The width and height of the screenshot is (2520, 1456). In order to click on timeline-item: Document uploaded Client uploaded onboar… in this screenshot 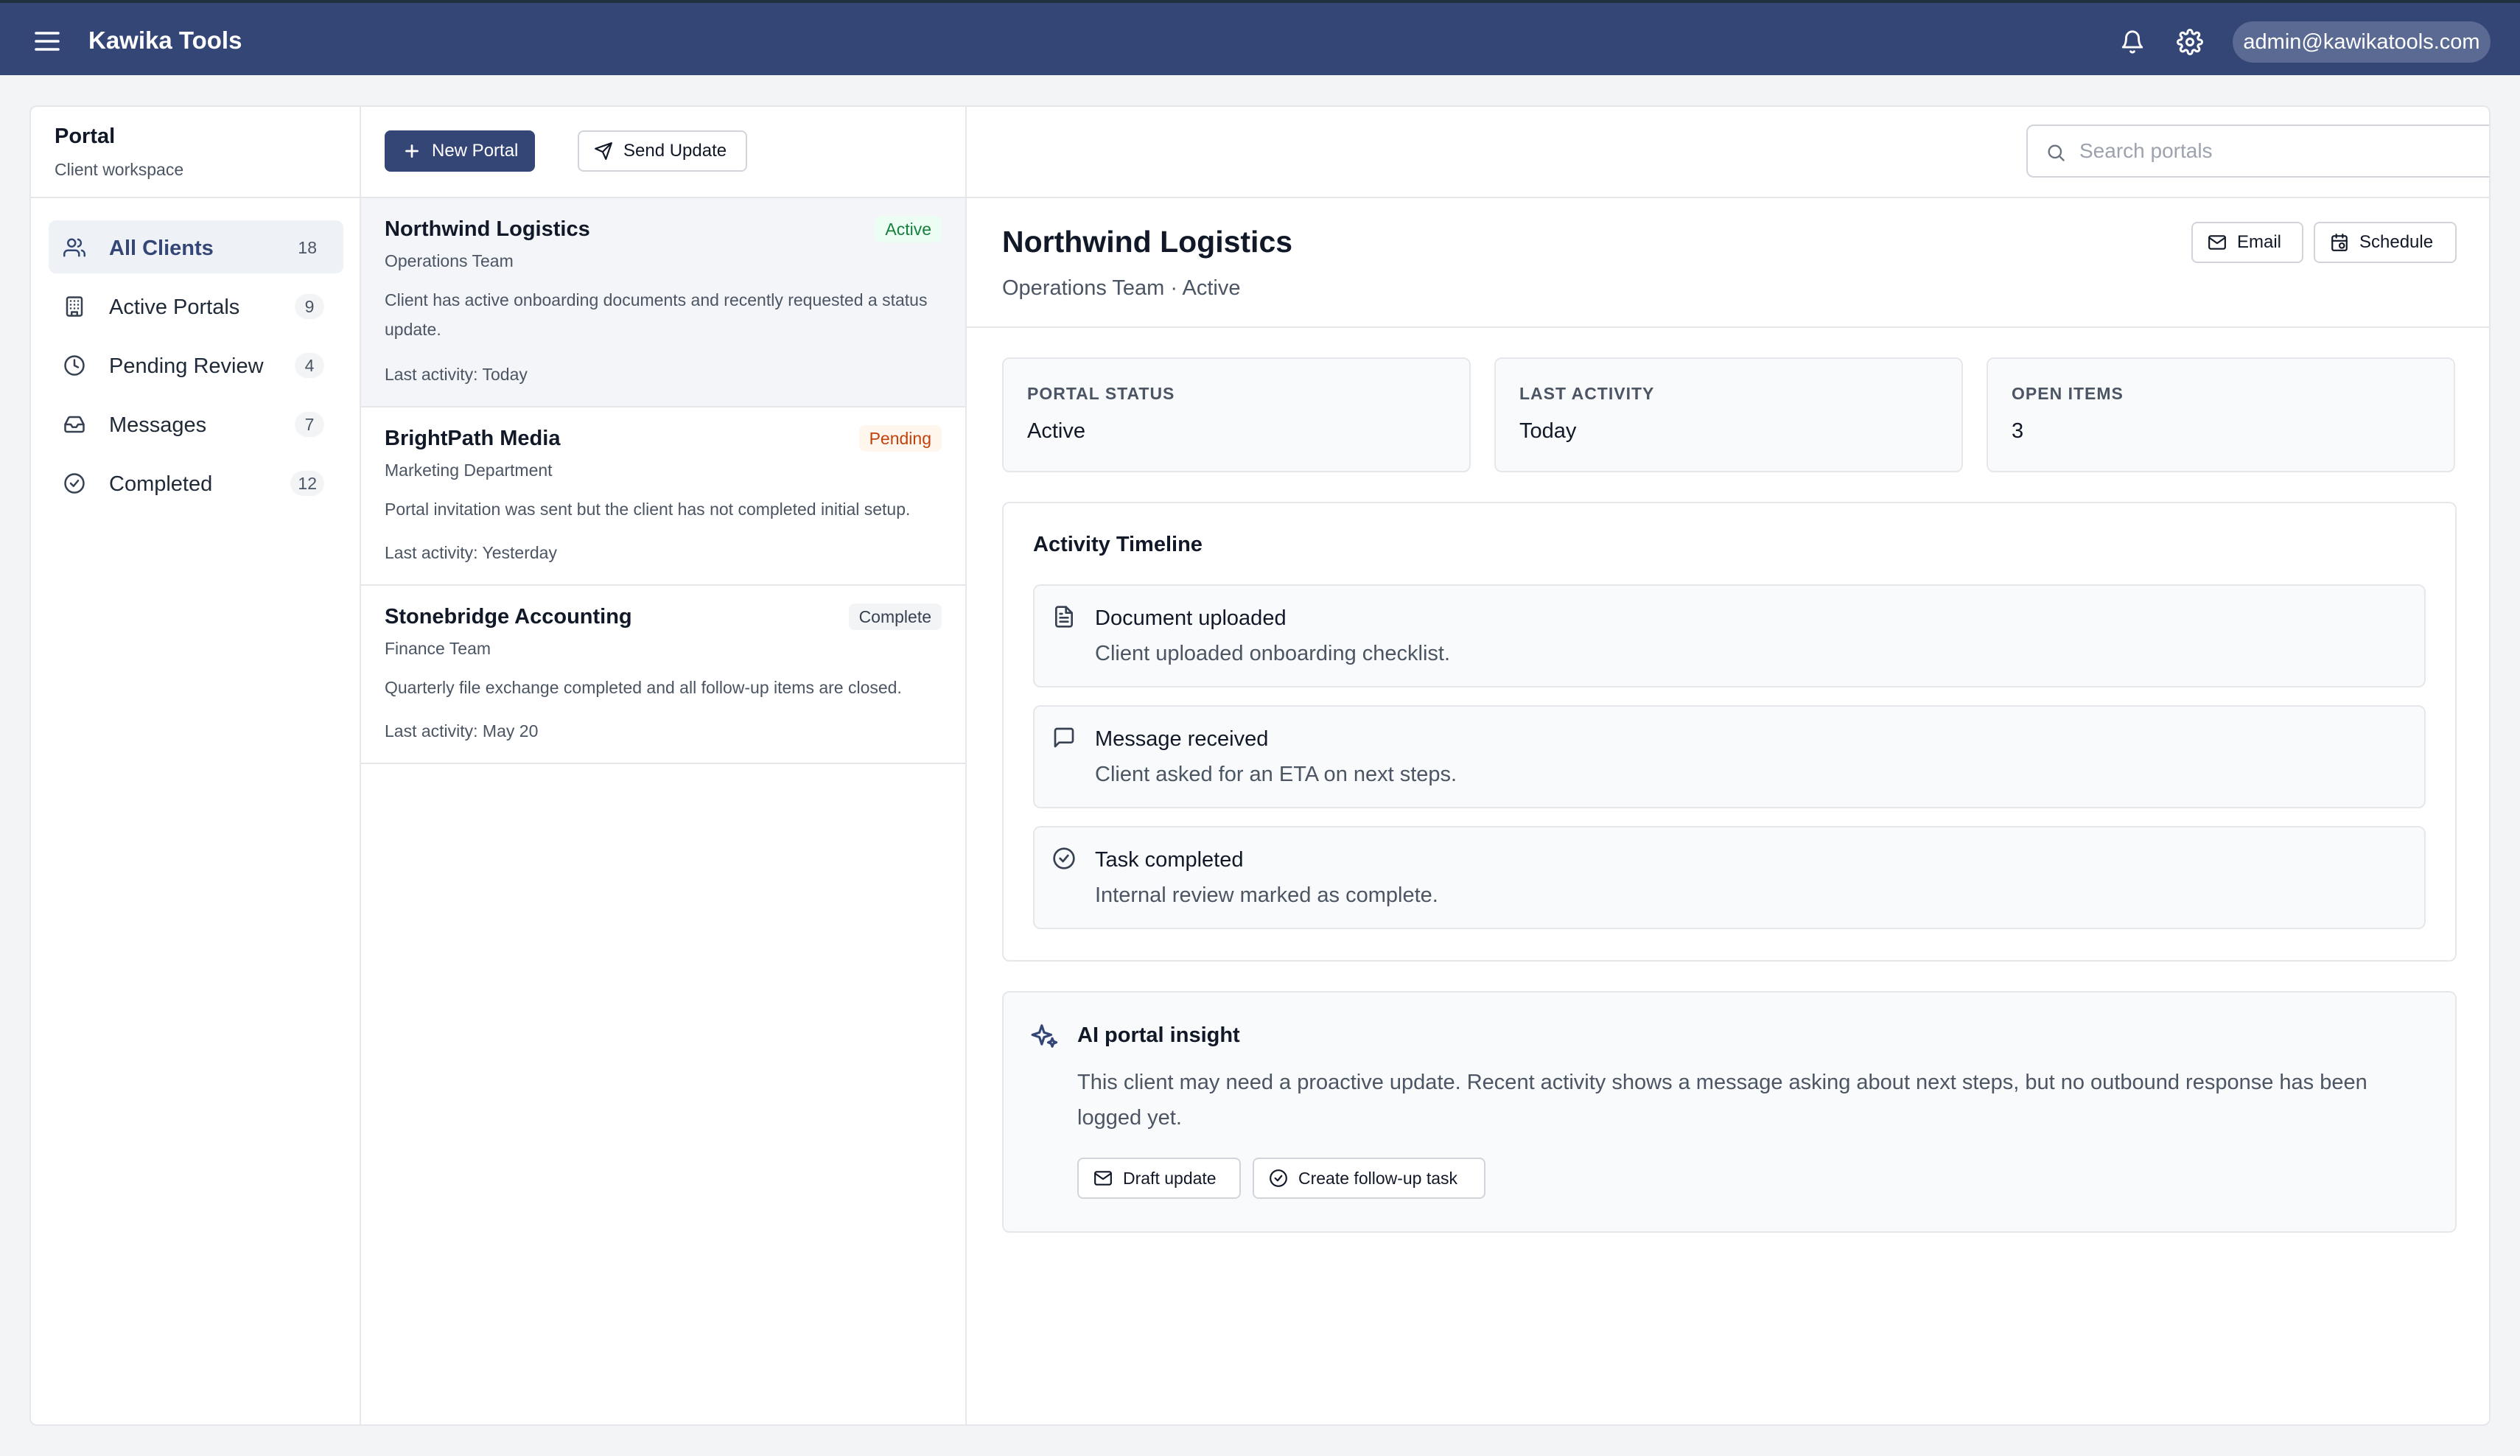, I will do `click(1729, 635)`.